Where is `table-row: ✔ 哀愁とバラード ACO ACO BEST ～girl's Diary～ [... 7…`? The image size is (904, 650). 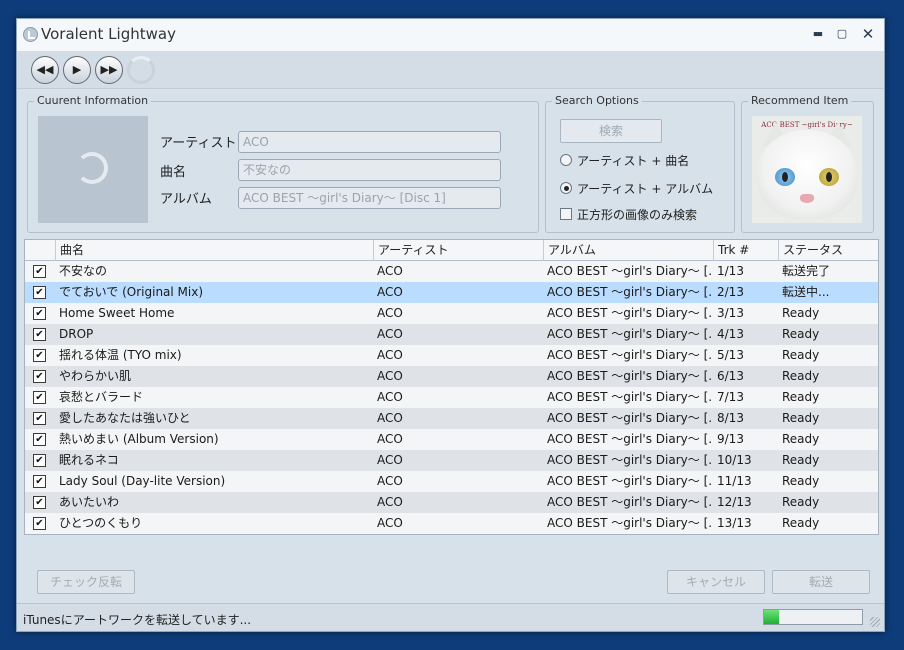
table-row: ✔ 哀愁とバラード ACO ACO BEST ～girl's Diary～ [... 7… is located at coordinates (451, 397).